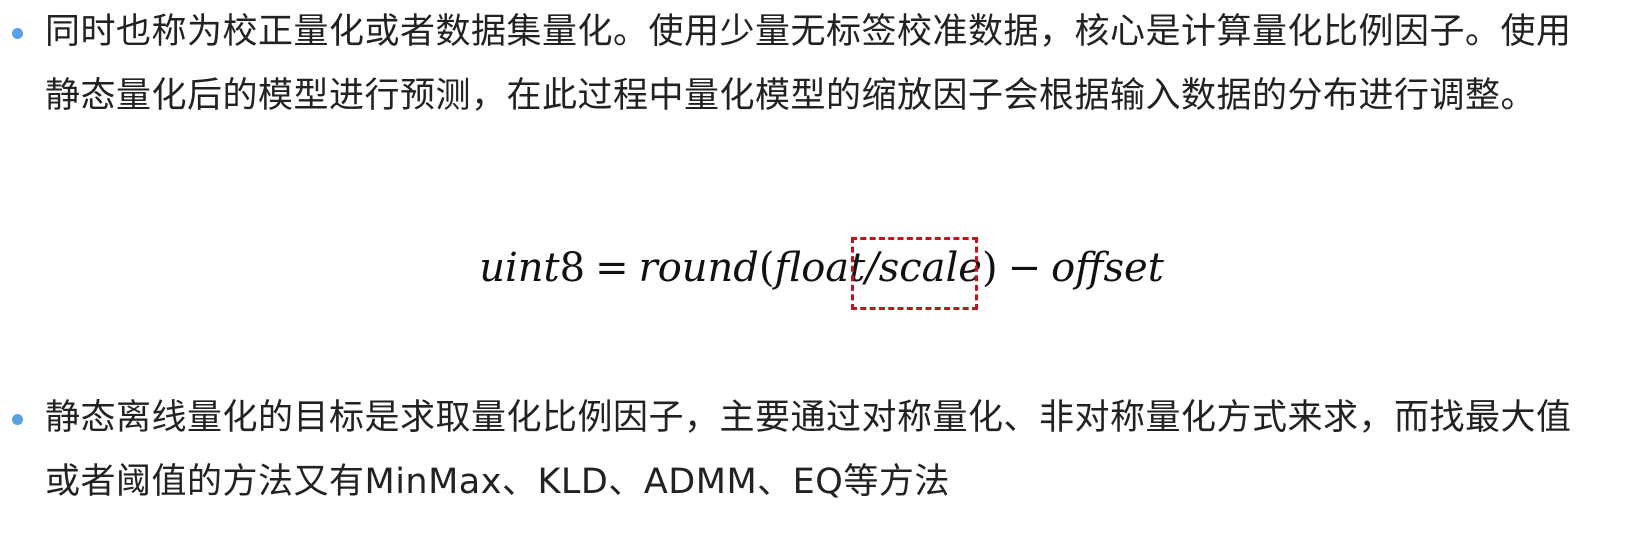  Describe the element at coordinates (821, 268) in the screenshot. I see `quantization-formula: uint8 = round(float/scale) − offset` at that location.